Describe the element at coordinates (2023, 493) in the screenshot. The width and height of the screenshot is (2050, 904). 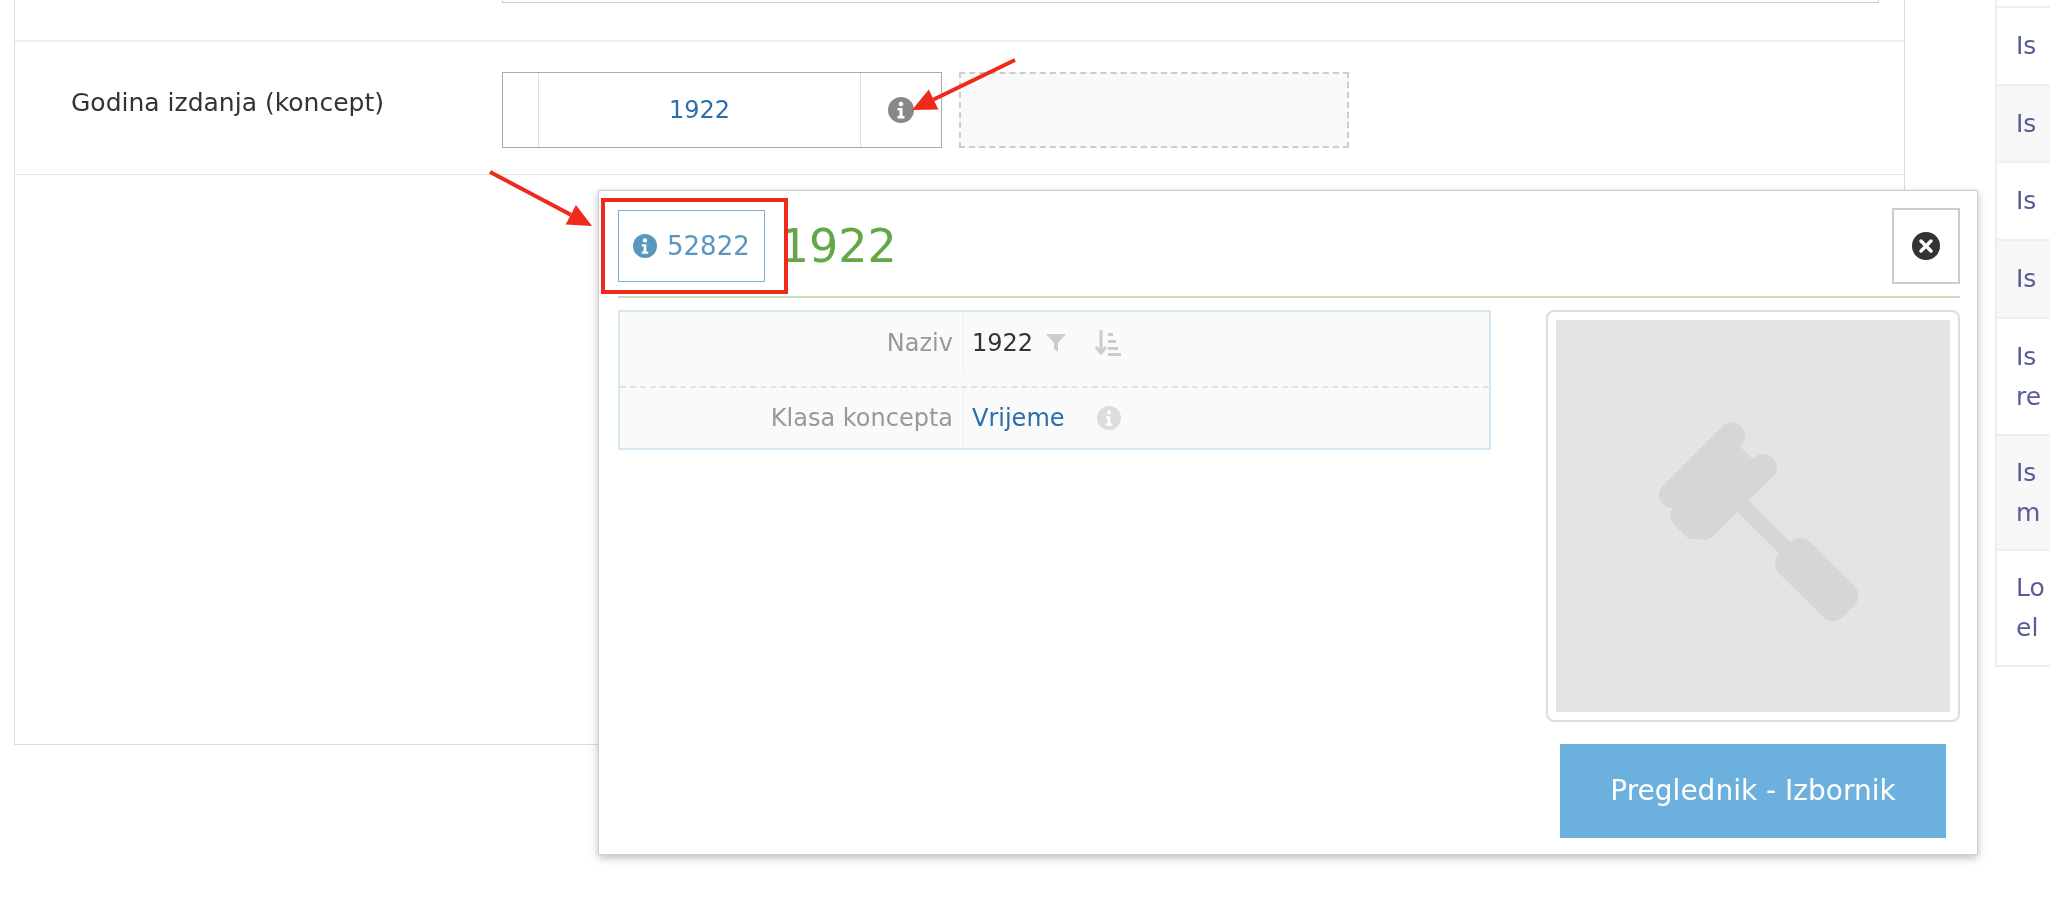
I see `list-item: Is m` at that location.